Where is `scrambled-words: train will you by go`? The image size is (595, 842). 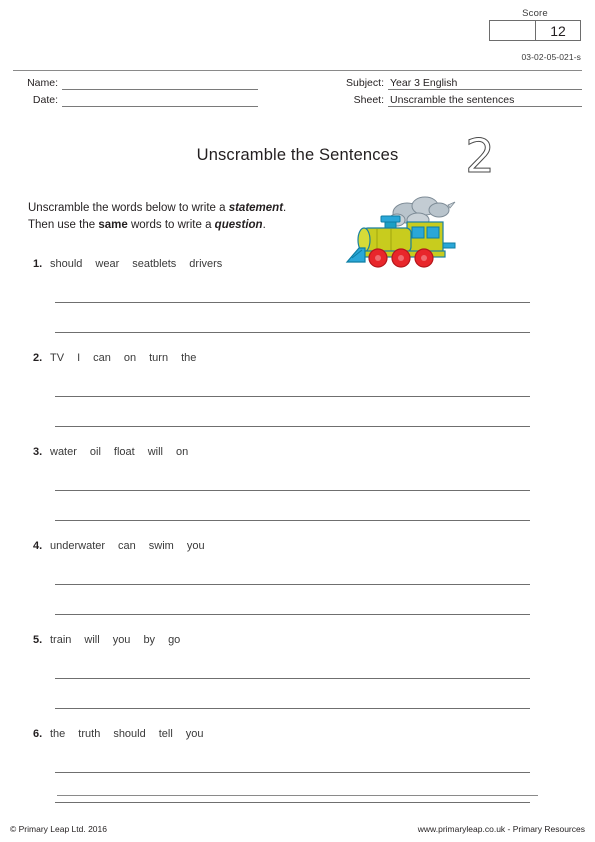 scrambled-words: train will you by go is located at coordinates (115, 640).